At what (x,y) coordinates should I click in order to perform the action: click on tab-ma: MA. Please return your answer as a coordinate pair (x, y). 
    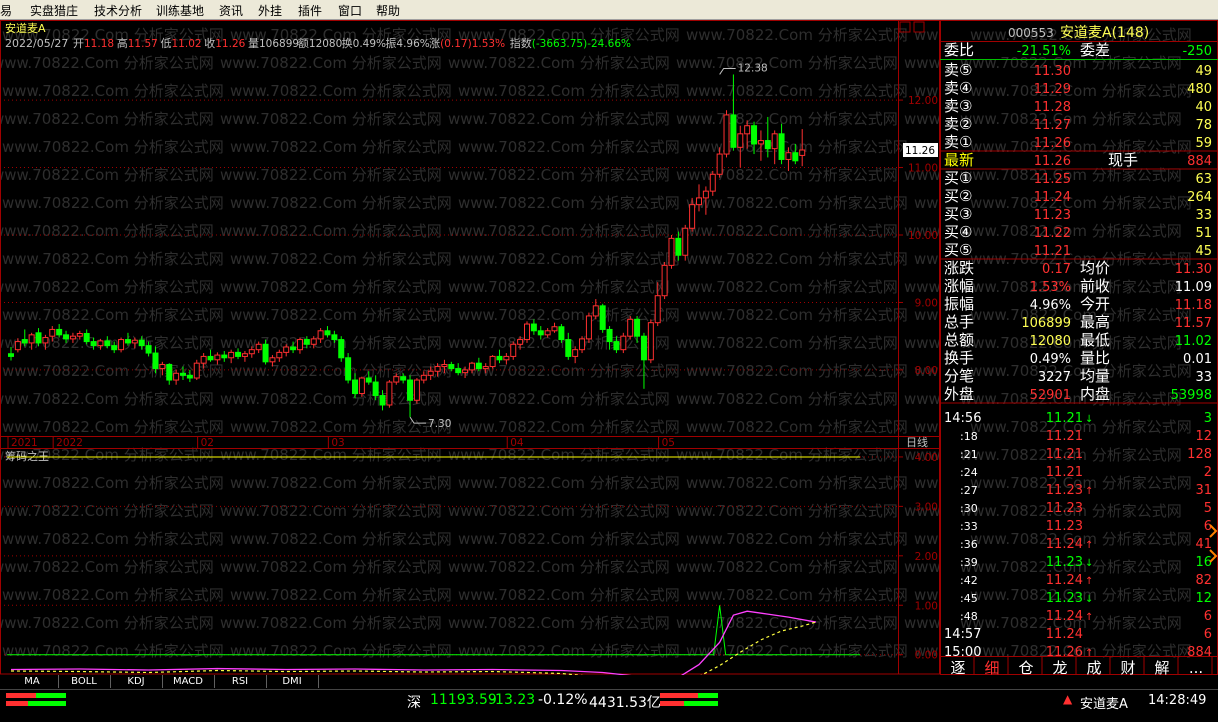
    Looking at the image, I should click on (32, 681).